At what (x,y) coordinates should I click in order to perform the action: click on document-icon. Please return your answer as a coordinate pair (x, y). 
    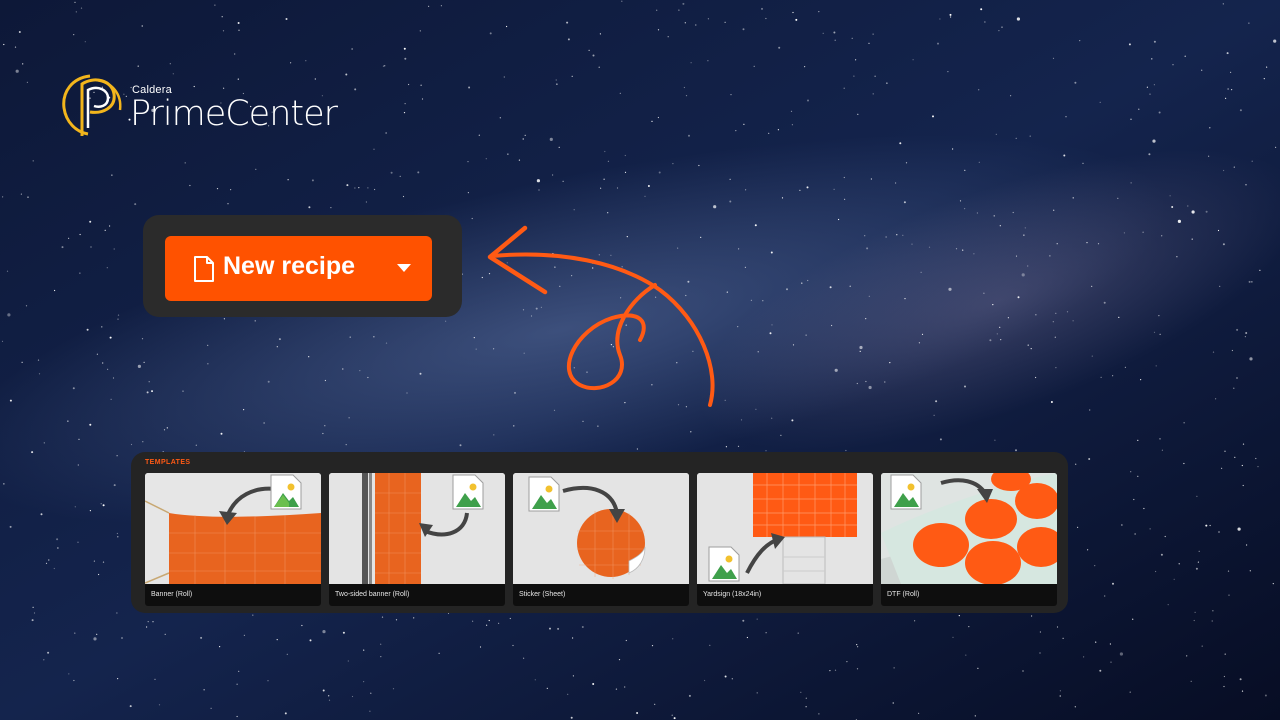
    Looking at the image, I should click on (204, 269).